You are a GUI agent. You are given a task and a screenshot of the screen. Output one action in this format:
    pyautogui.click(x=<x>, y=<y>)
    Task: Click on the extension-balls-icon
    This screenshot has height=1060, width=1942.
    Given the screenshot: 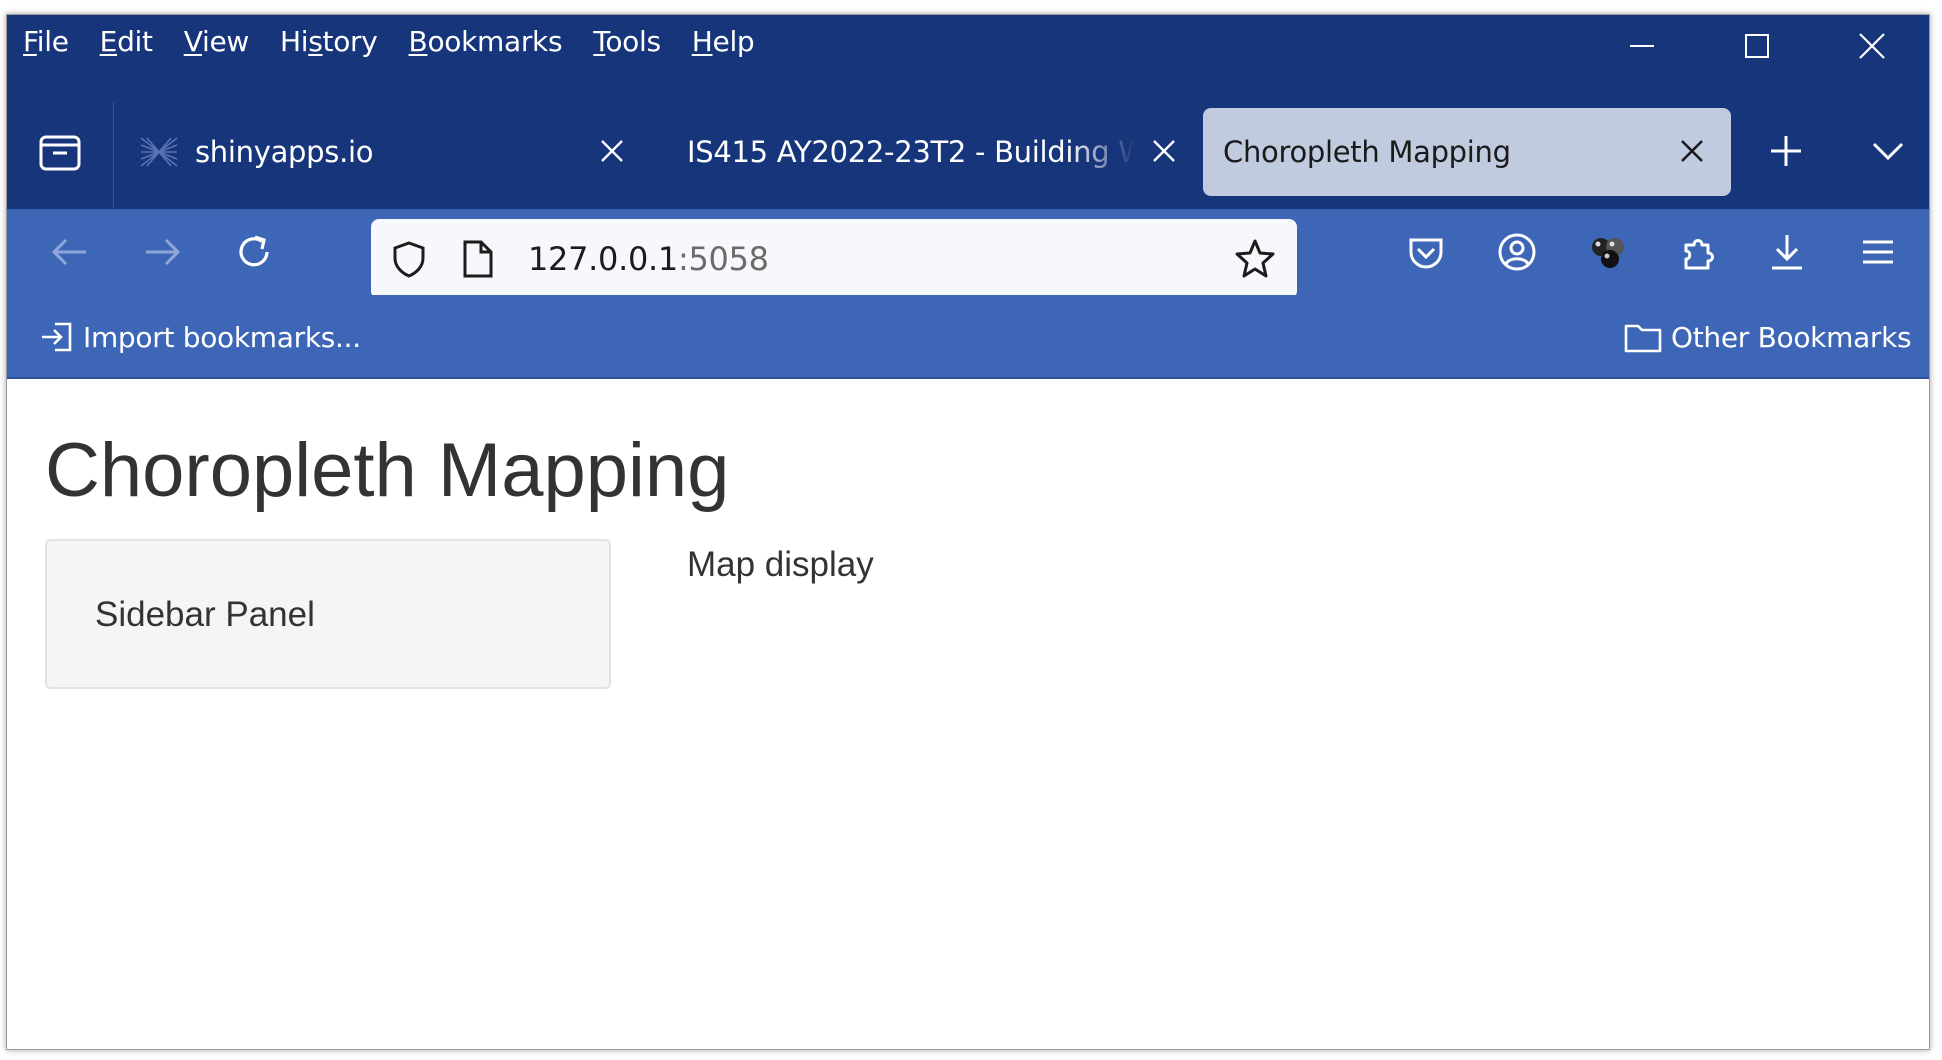 What is the action you would take?
    pyautogui.click(x=1608, y=253)
    